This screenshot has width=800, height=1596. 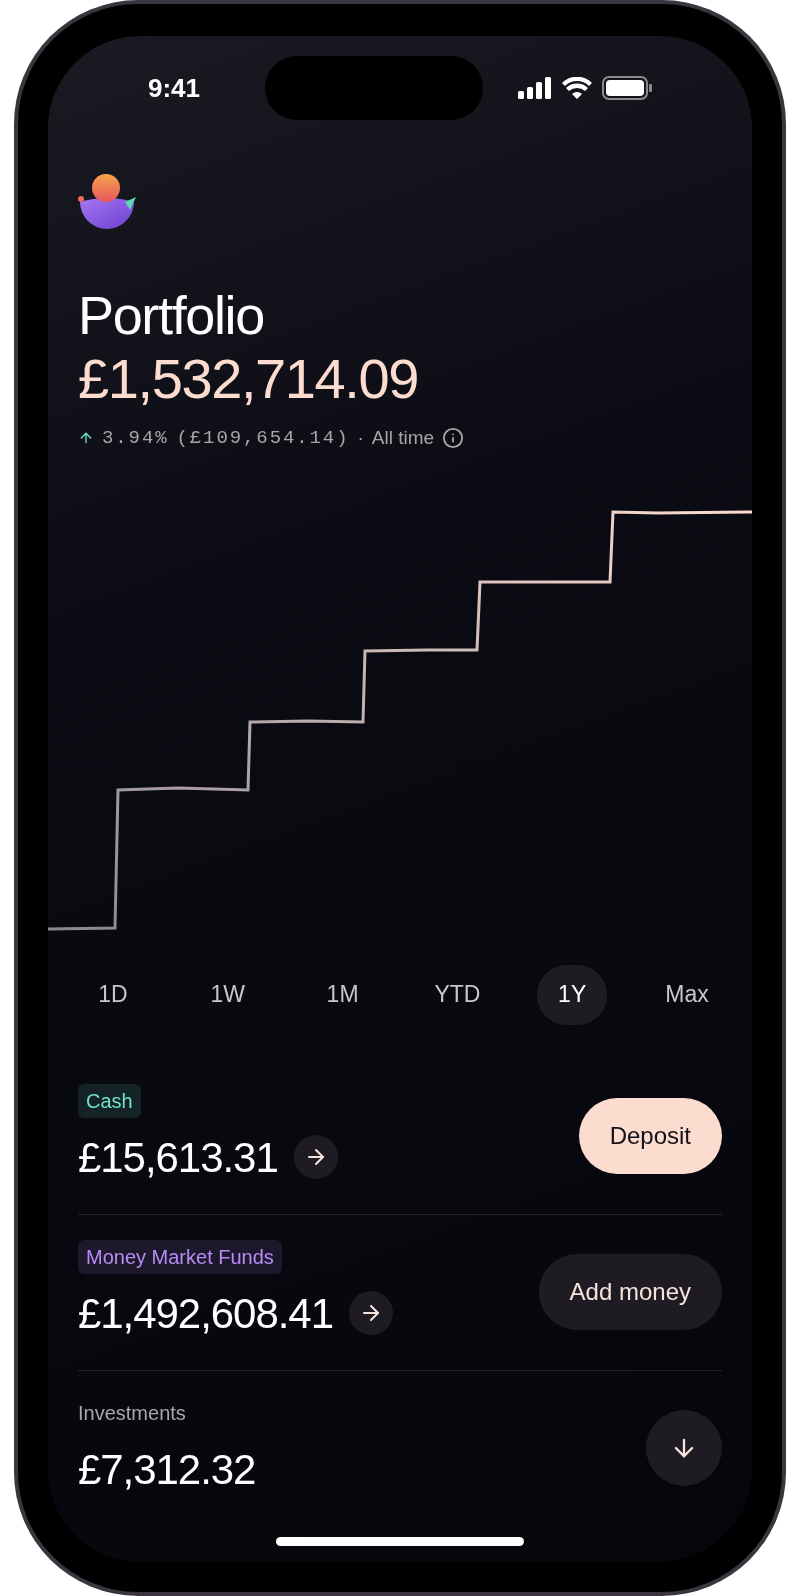 What do you see at coordinates (650, 1136) in the screenshot?
I see `deposit-button: Deposit` at bounding box center [650, 1136].